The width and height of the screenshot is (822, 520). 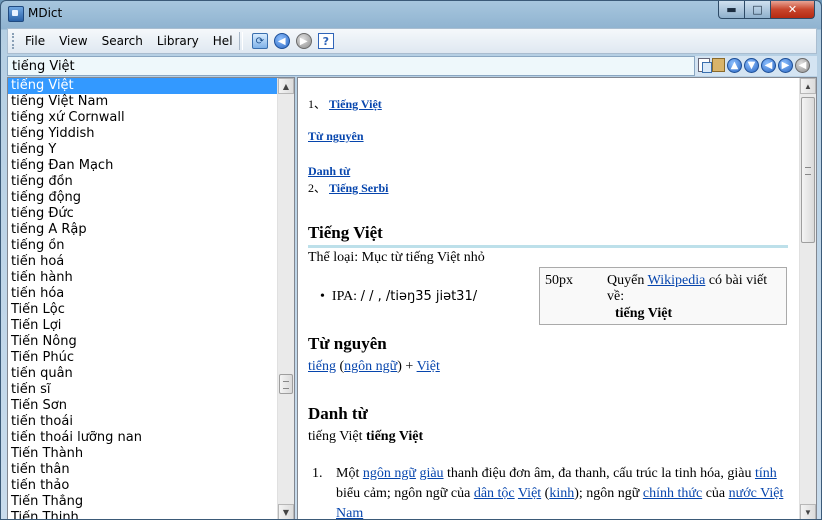 What do you see at coordinates (403, 493) in the screenshot?
I see `def-text: biểu cảm; ngôn ngữ của` at bounding box center [403, 493].